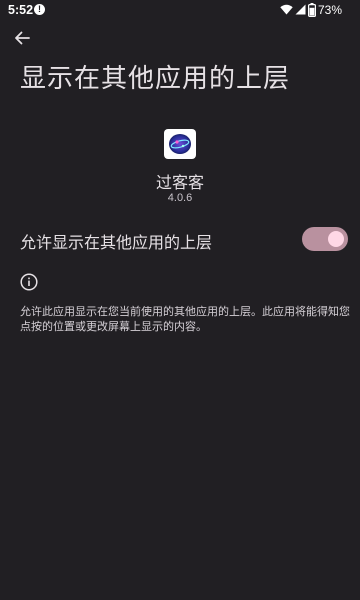  Describe the element at coordinates (155, 79) in the screenshot. I see `page-title: 显示在其他应用的上层` at that location.